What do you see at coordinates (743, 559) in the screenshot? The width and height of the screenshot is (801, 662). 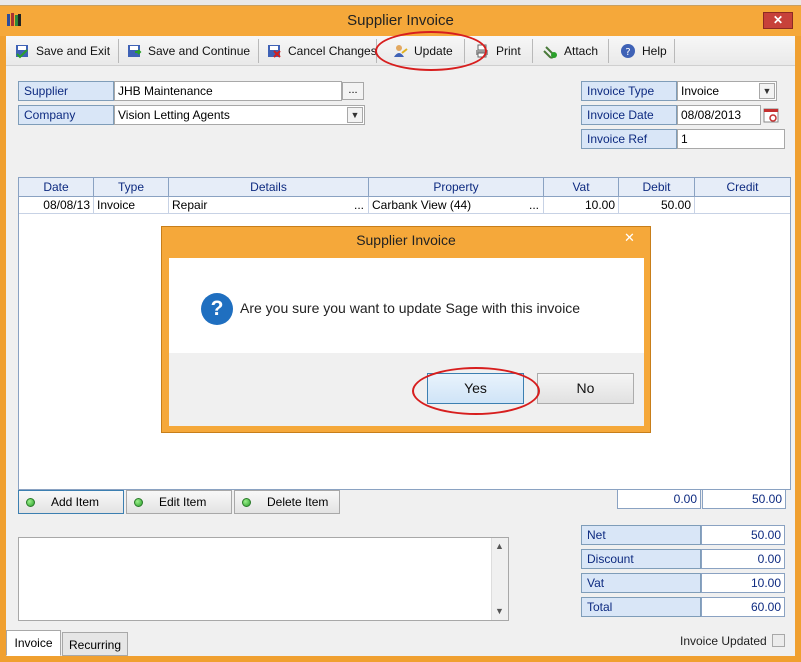 I see `discount-value: 0.00` at bounding box center [743, 559].